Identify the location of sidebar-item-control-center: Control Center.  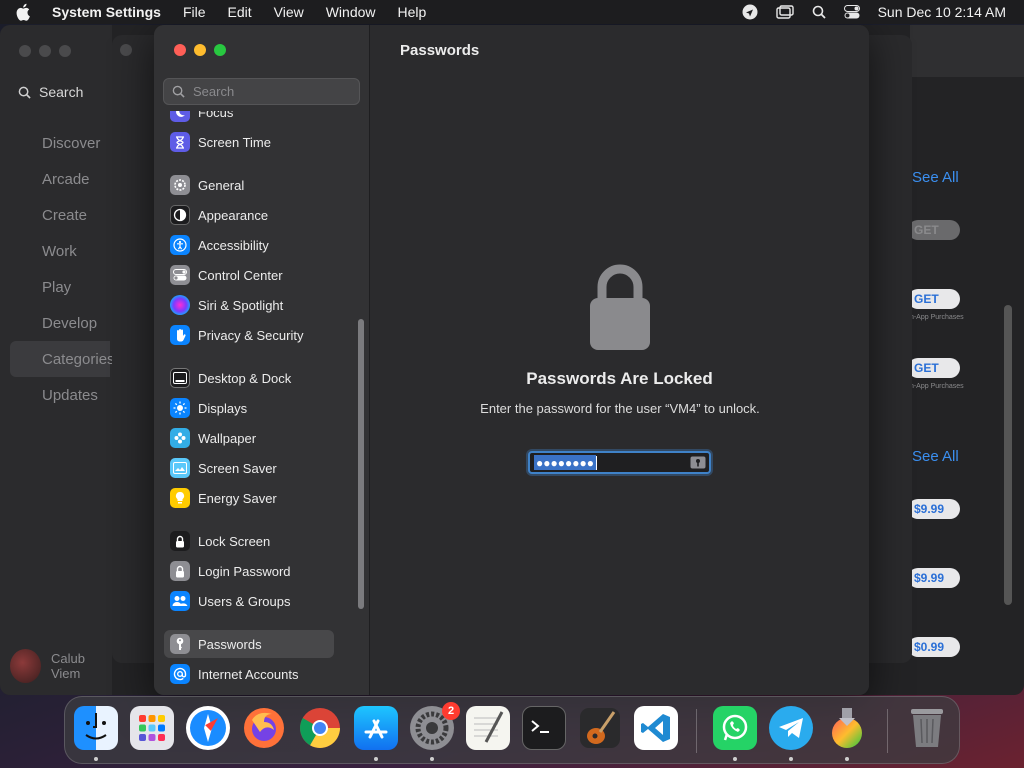
(254, 275).